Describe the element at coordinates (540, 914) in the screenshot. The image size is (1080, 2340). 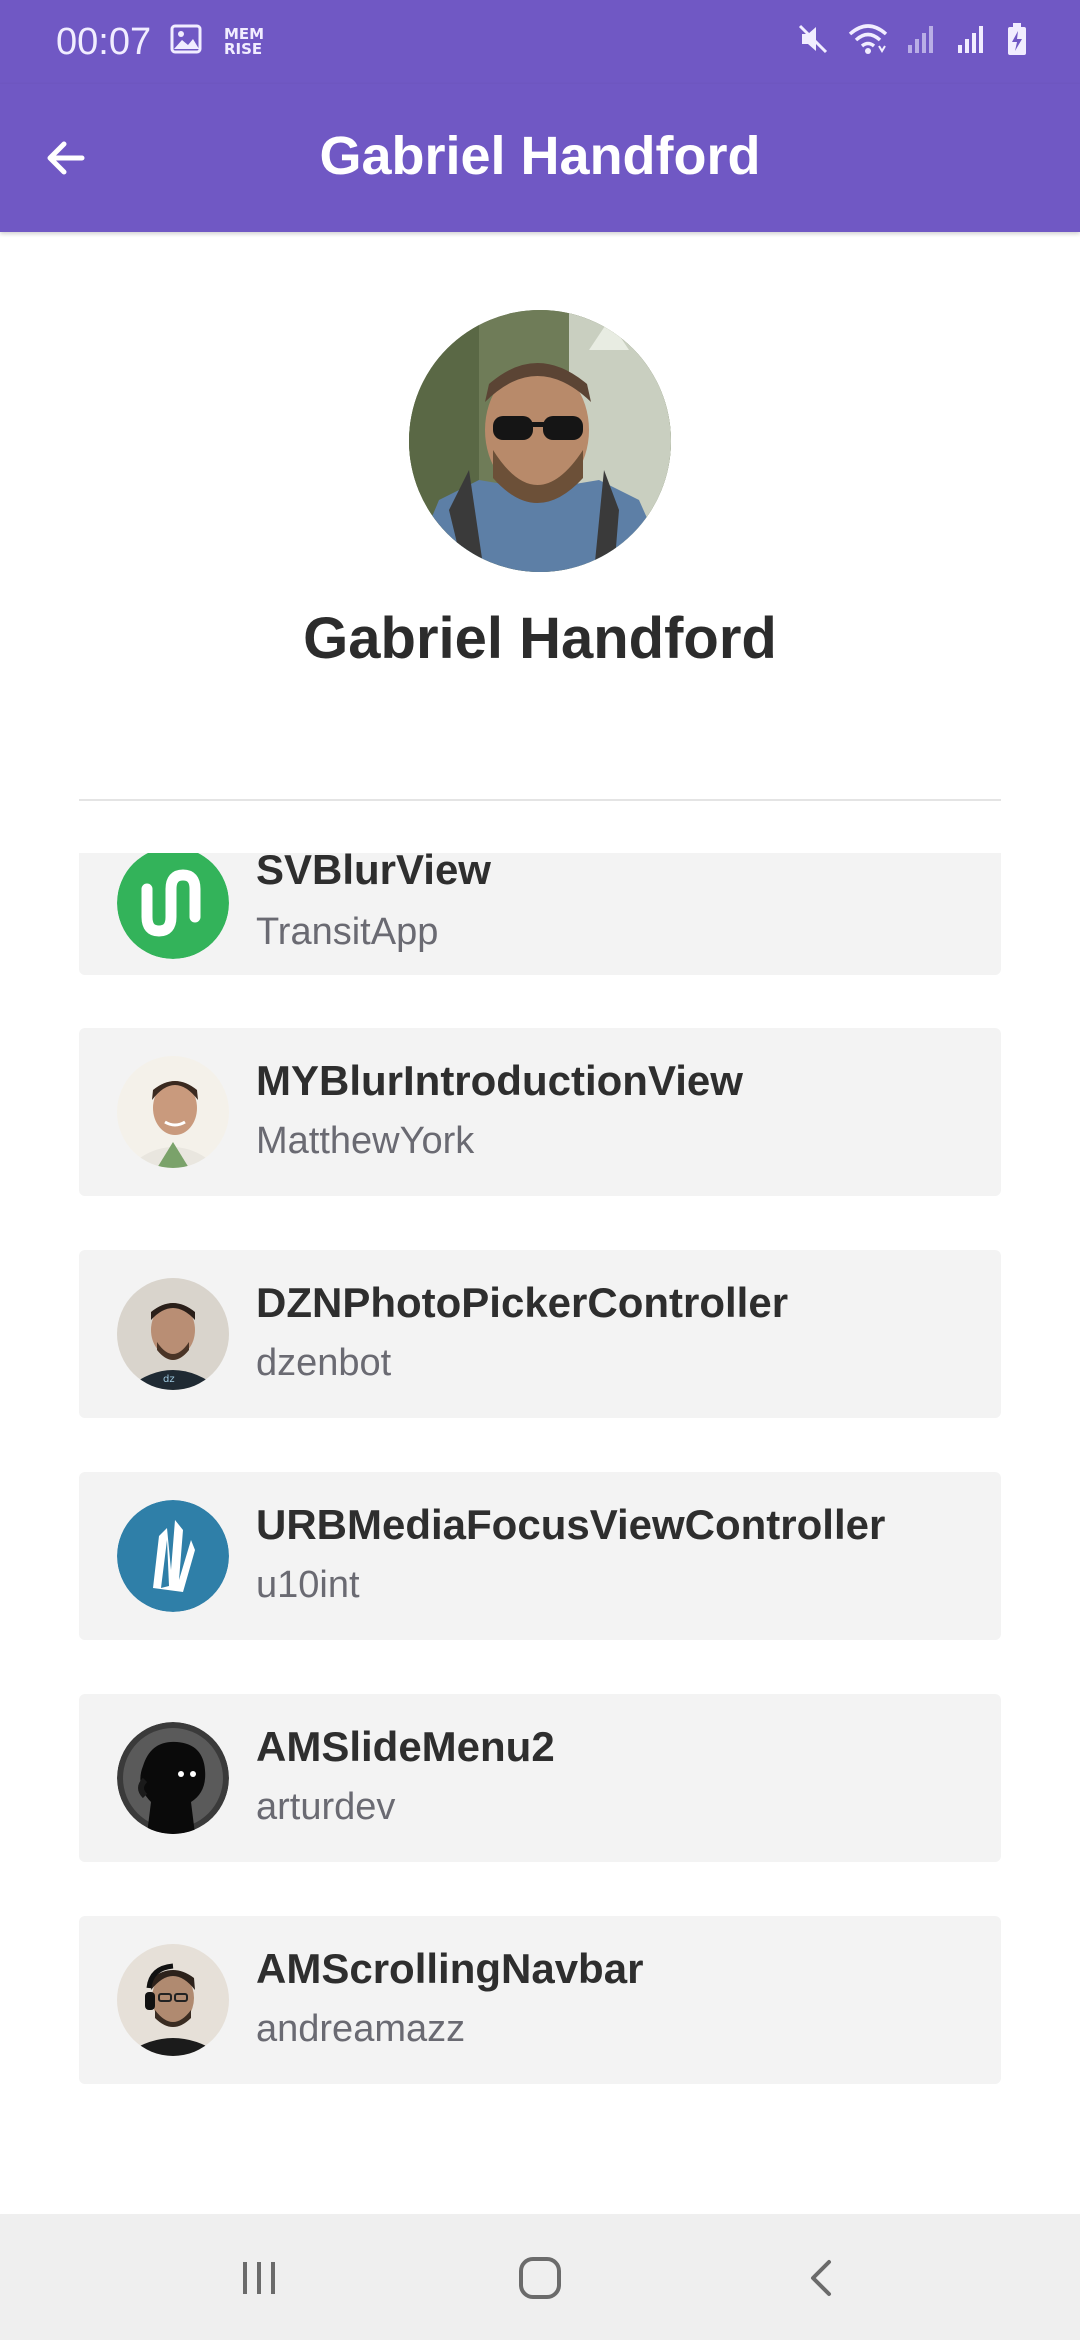
I see `repo-item: SVBlurView TransitApp` at that location.